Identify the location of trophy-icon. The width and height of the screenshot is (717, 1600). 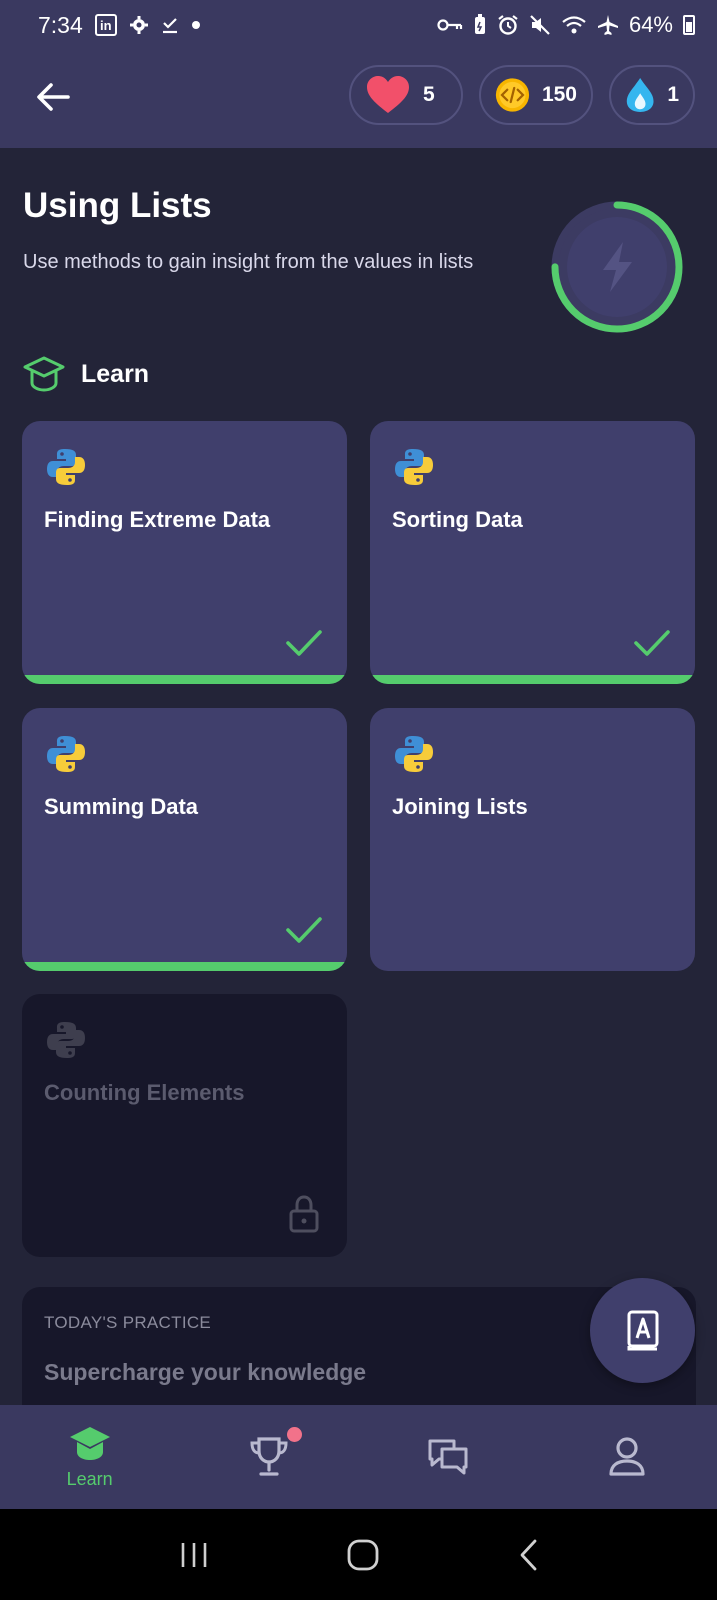
(269, 1456).